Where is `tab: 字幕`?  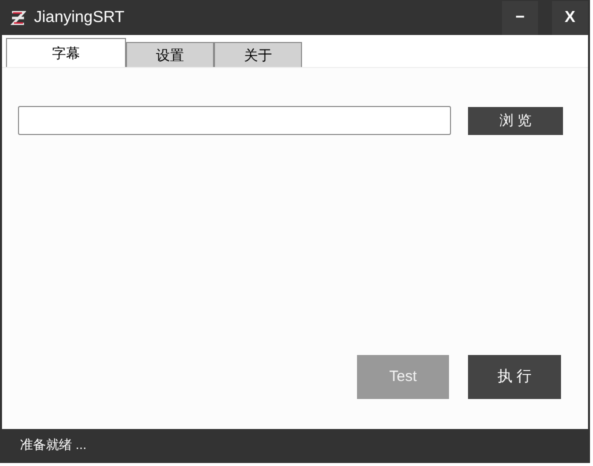
tab: 字幕 is located at coordinates (66, 52).